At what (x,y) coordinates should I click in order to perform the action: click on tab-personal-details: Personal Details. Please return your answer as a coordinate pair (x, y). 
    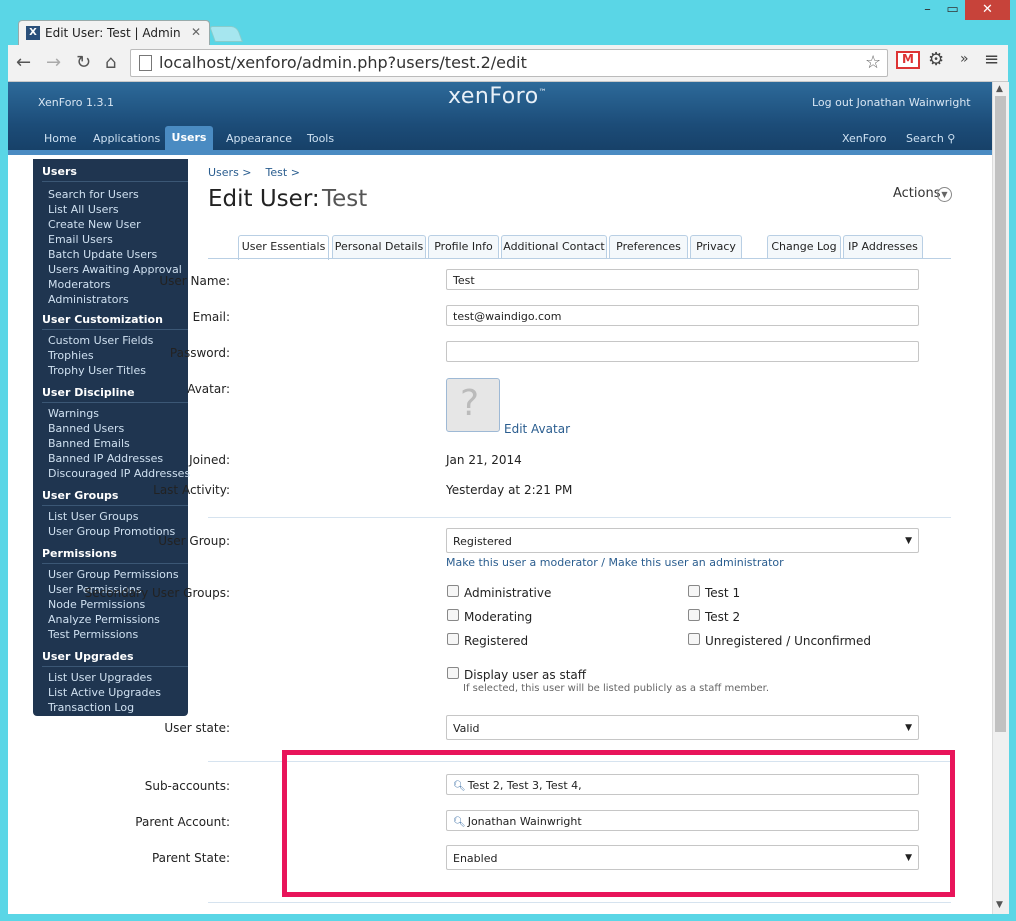
    Looking at the image, I should click on (379, 246).